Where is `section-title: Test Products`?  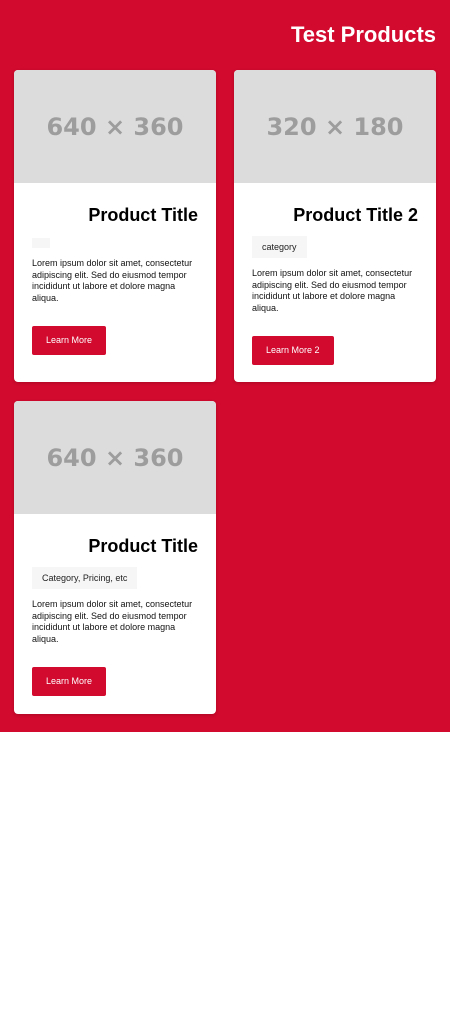 section-title: Test Products is located at coordinates (363, 34).